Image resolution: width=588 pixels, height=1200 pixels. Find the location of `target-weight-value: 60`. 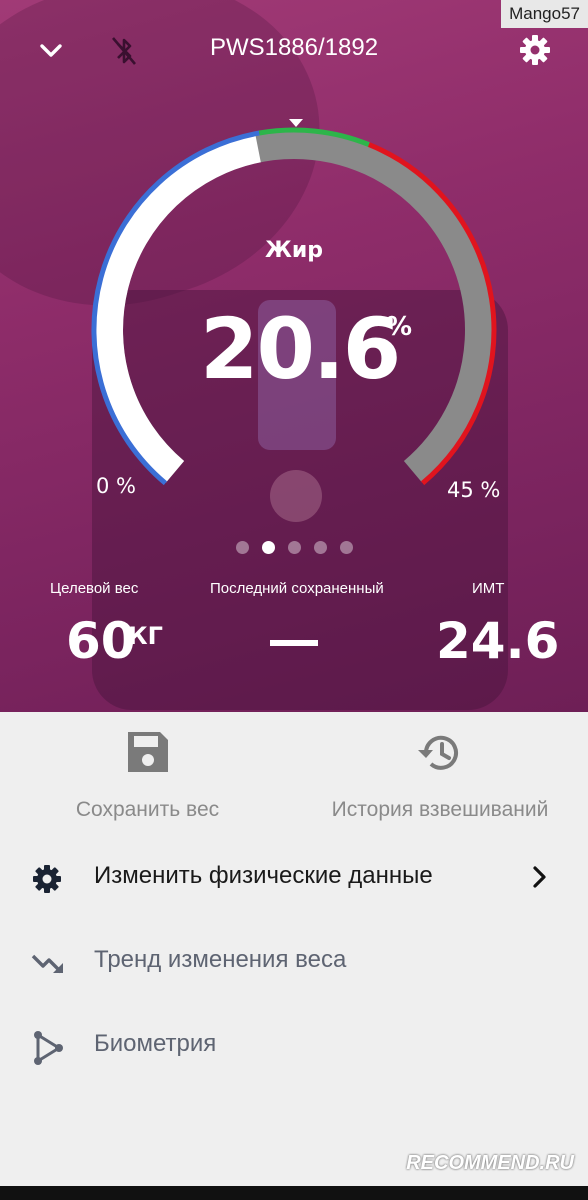

target-weight-value: 60 is located at coordinates (101, 641).